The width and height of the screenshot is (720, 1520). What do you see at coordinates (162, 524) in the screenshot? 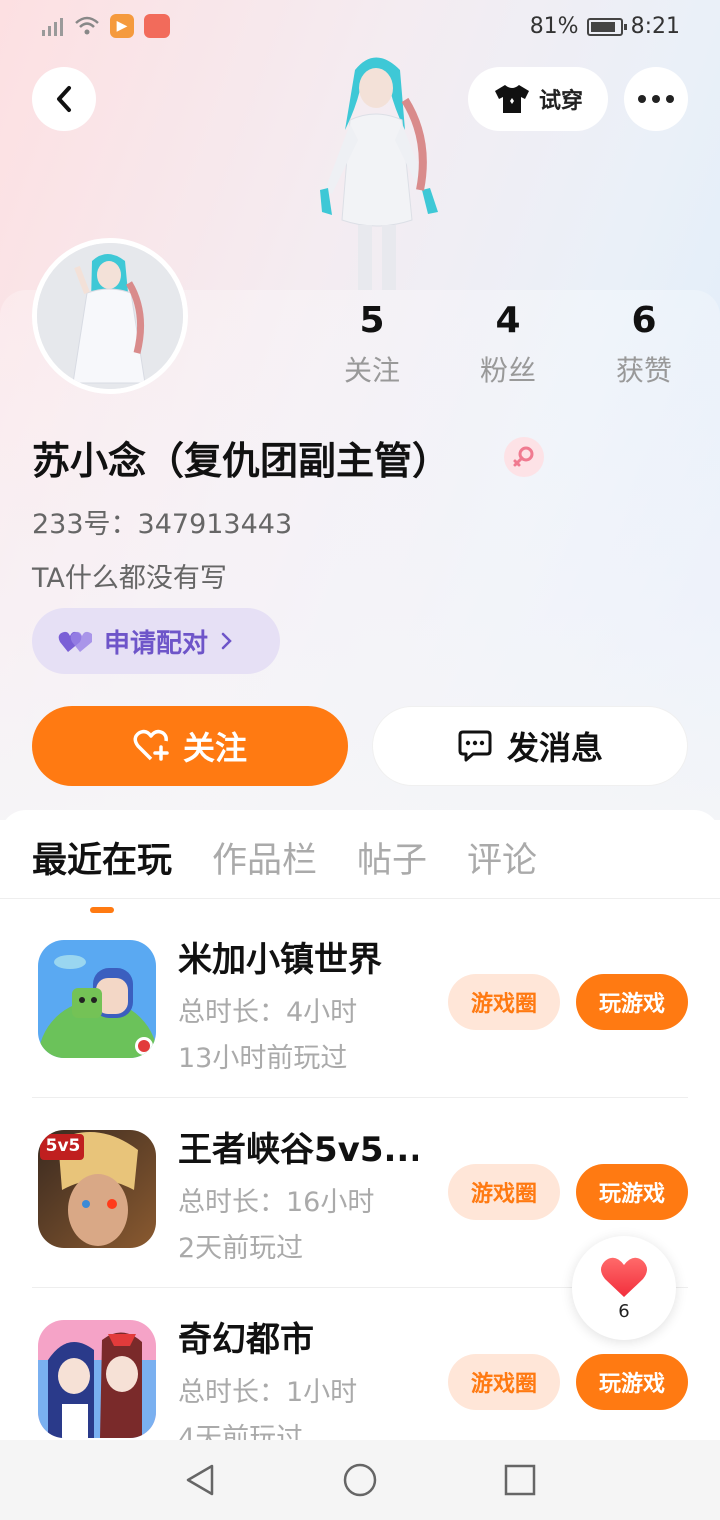
I see `user-id: 233号：347913443` at bounding box center [162, 524].